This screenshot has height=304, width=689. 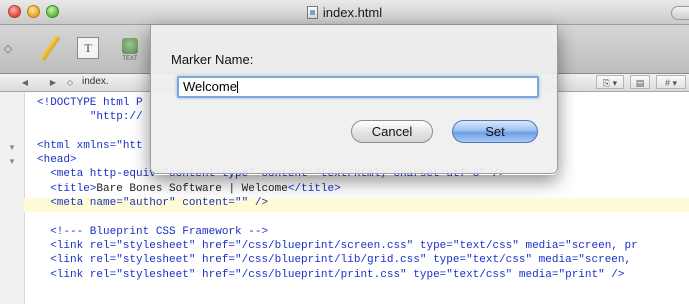 I want to click on toolbar-overflow-icon: ◇, so click(x=8, y=48).